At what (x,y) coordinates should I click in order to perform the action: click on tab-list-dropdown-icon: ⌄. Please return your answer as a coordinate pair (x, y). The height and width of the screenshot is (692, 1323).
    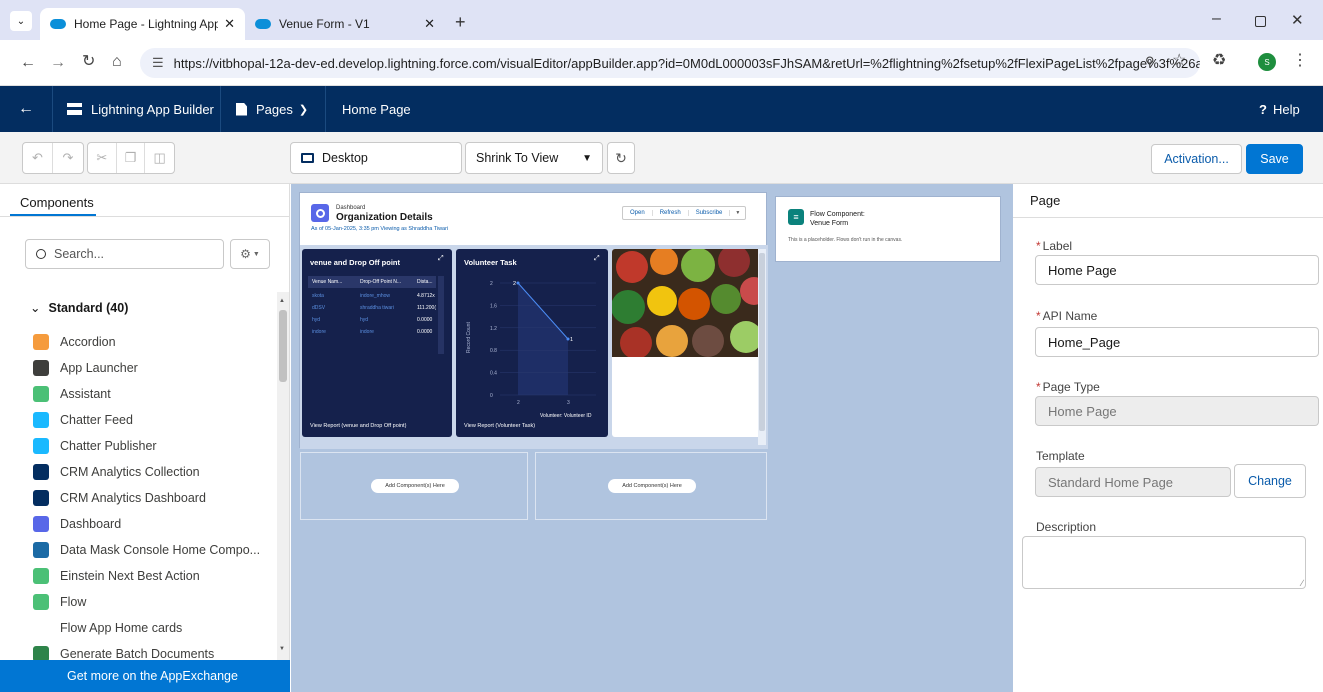
    Looking at the image, I should click on (21, 21).